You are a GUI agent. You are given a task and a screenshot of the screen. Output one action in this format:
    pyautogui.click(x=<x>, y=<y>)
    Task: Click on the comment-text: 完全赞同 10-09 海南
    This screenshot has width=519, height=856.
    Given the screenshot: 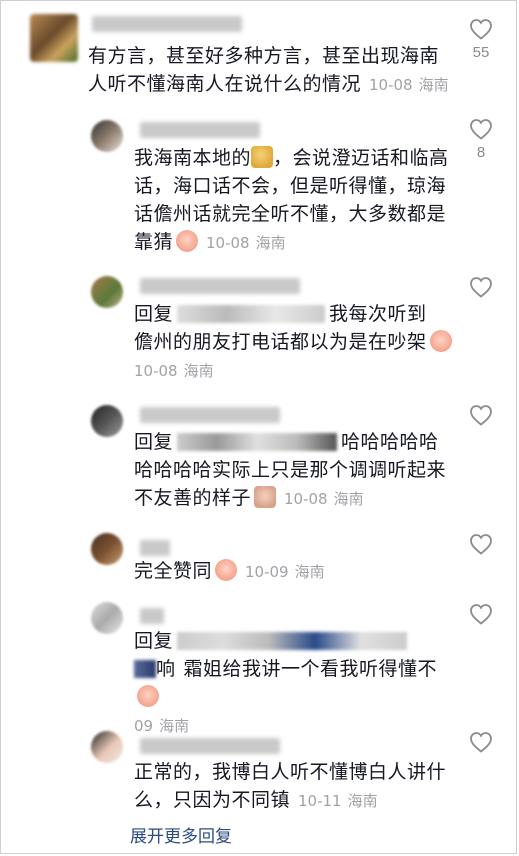 What is the action you would take?
    pyautogui.click(x=229, y=570)
    